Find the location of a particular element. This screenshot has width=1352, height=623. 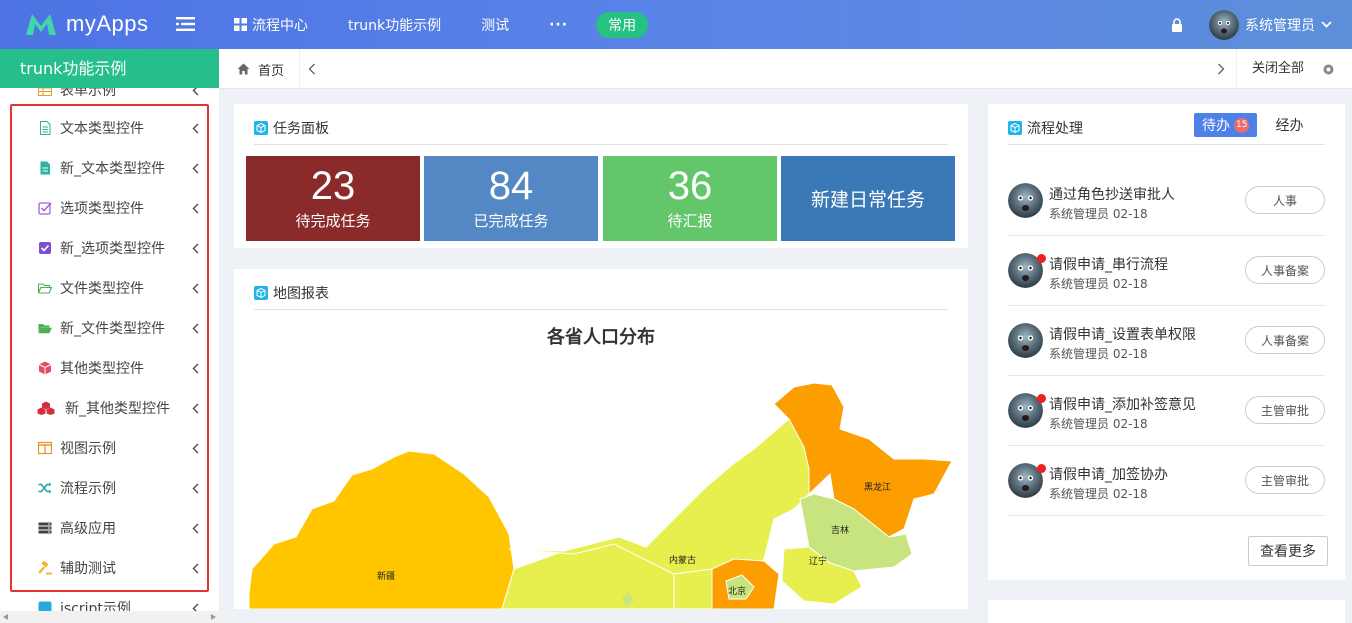

shuffle-icon is located at coordinates (45, 488).